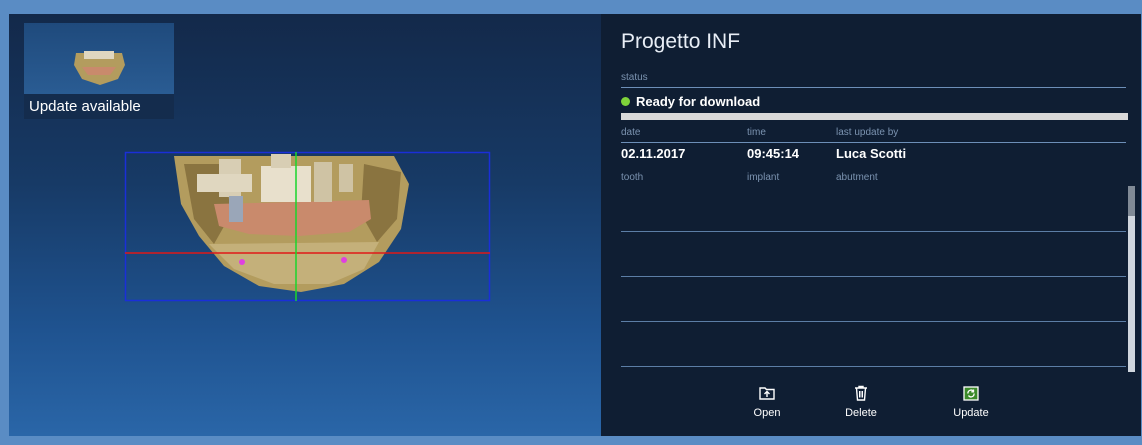 The height and width of the screenshot is (445, 1142). I want to click on list-scrollbar, so click(1131, 279).